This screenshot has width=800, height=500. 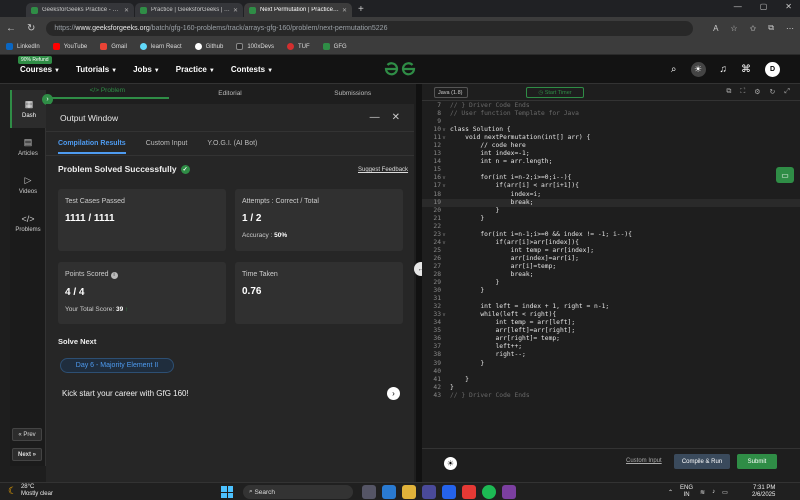 What do you see at coordinates (69, 46) in the screenshot?
I see `bookmark-youtube: YouTube` at bounding box center [69, 46].